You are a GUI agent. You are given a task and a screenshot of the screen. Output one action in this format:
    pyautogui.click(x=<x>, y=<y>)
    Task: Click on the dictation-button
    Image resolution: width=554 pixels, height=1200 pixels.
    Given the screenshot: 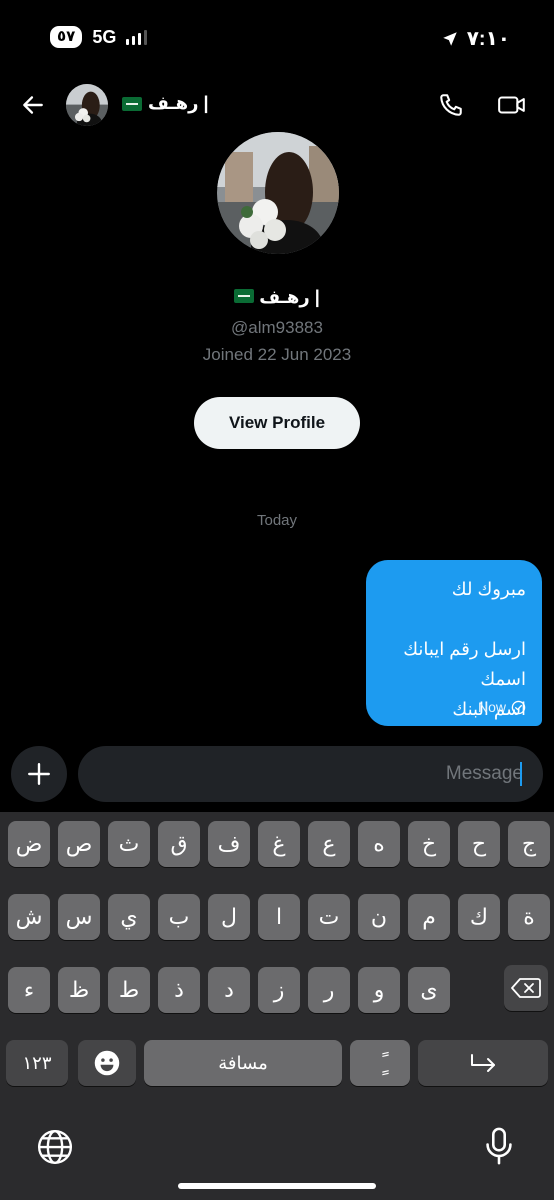 What is the action you would take?
    pyautogui.click(x=499, y=1148)
    